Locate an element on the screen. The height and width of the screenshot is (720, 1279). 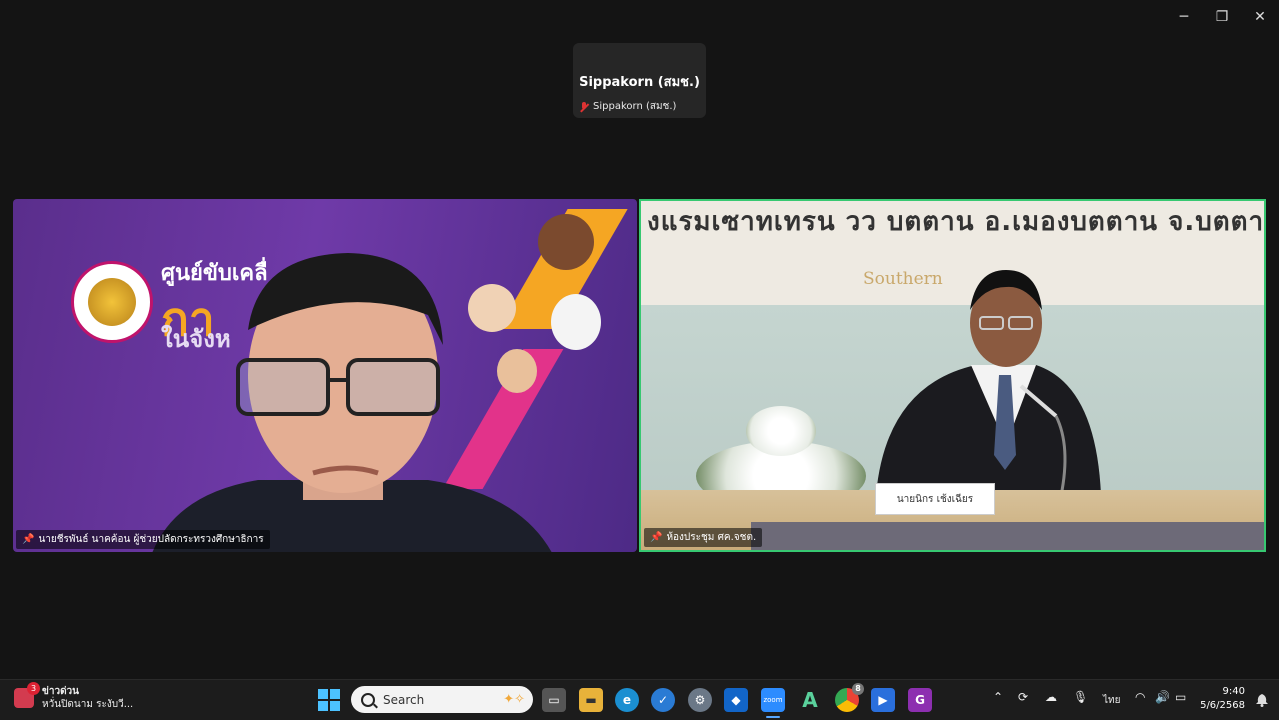
participant-display-name: Sippakorn (สมช.) is located at coordinates (639, 82).